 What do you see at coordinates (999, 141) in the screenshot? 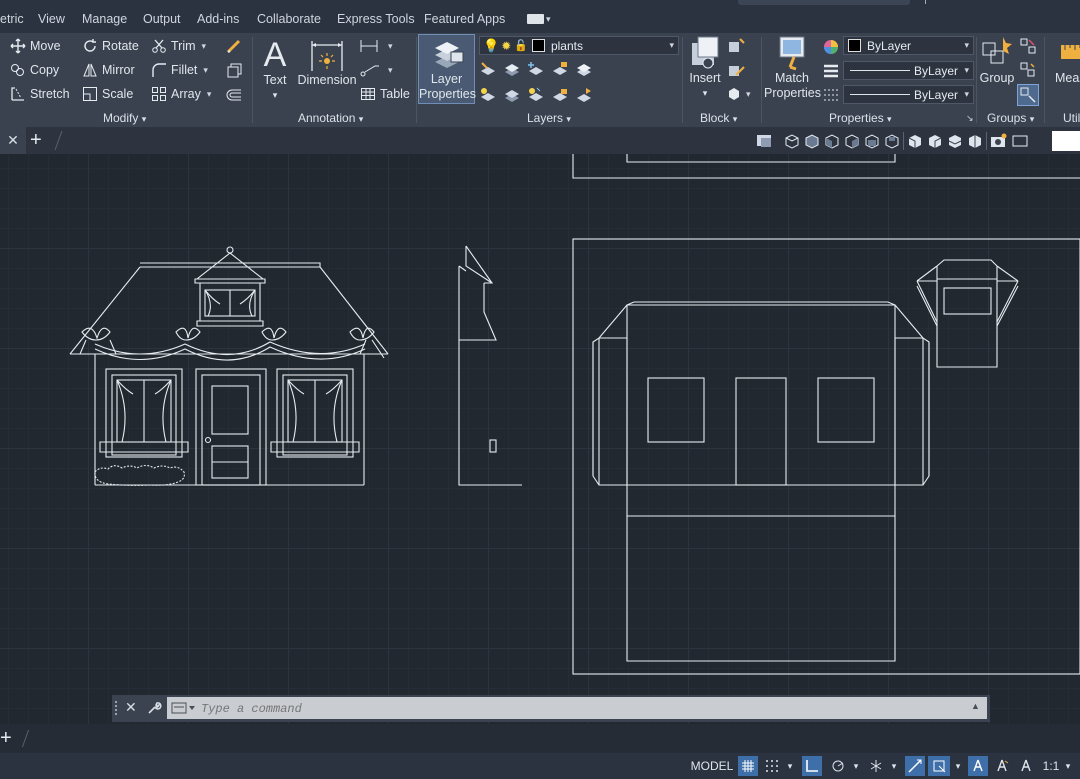
I see `camera-icon` at bounding box center [999, 141].